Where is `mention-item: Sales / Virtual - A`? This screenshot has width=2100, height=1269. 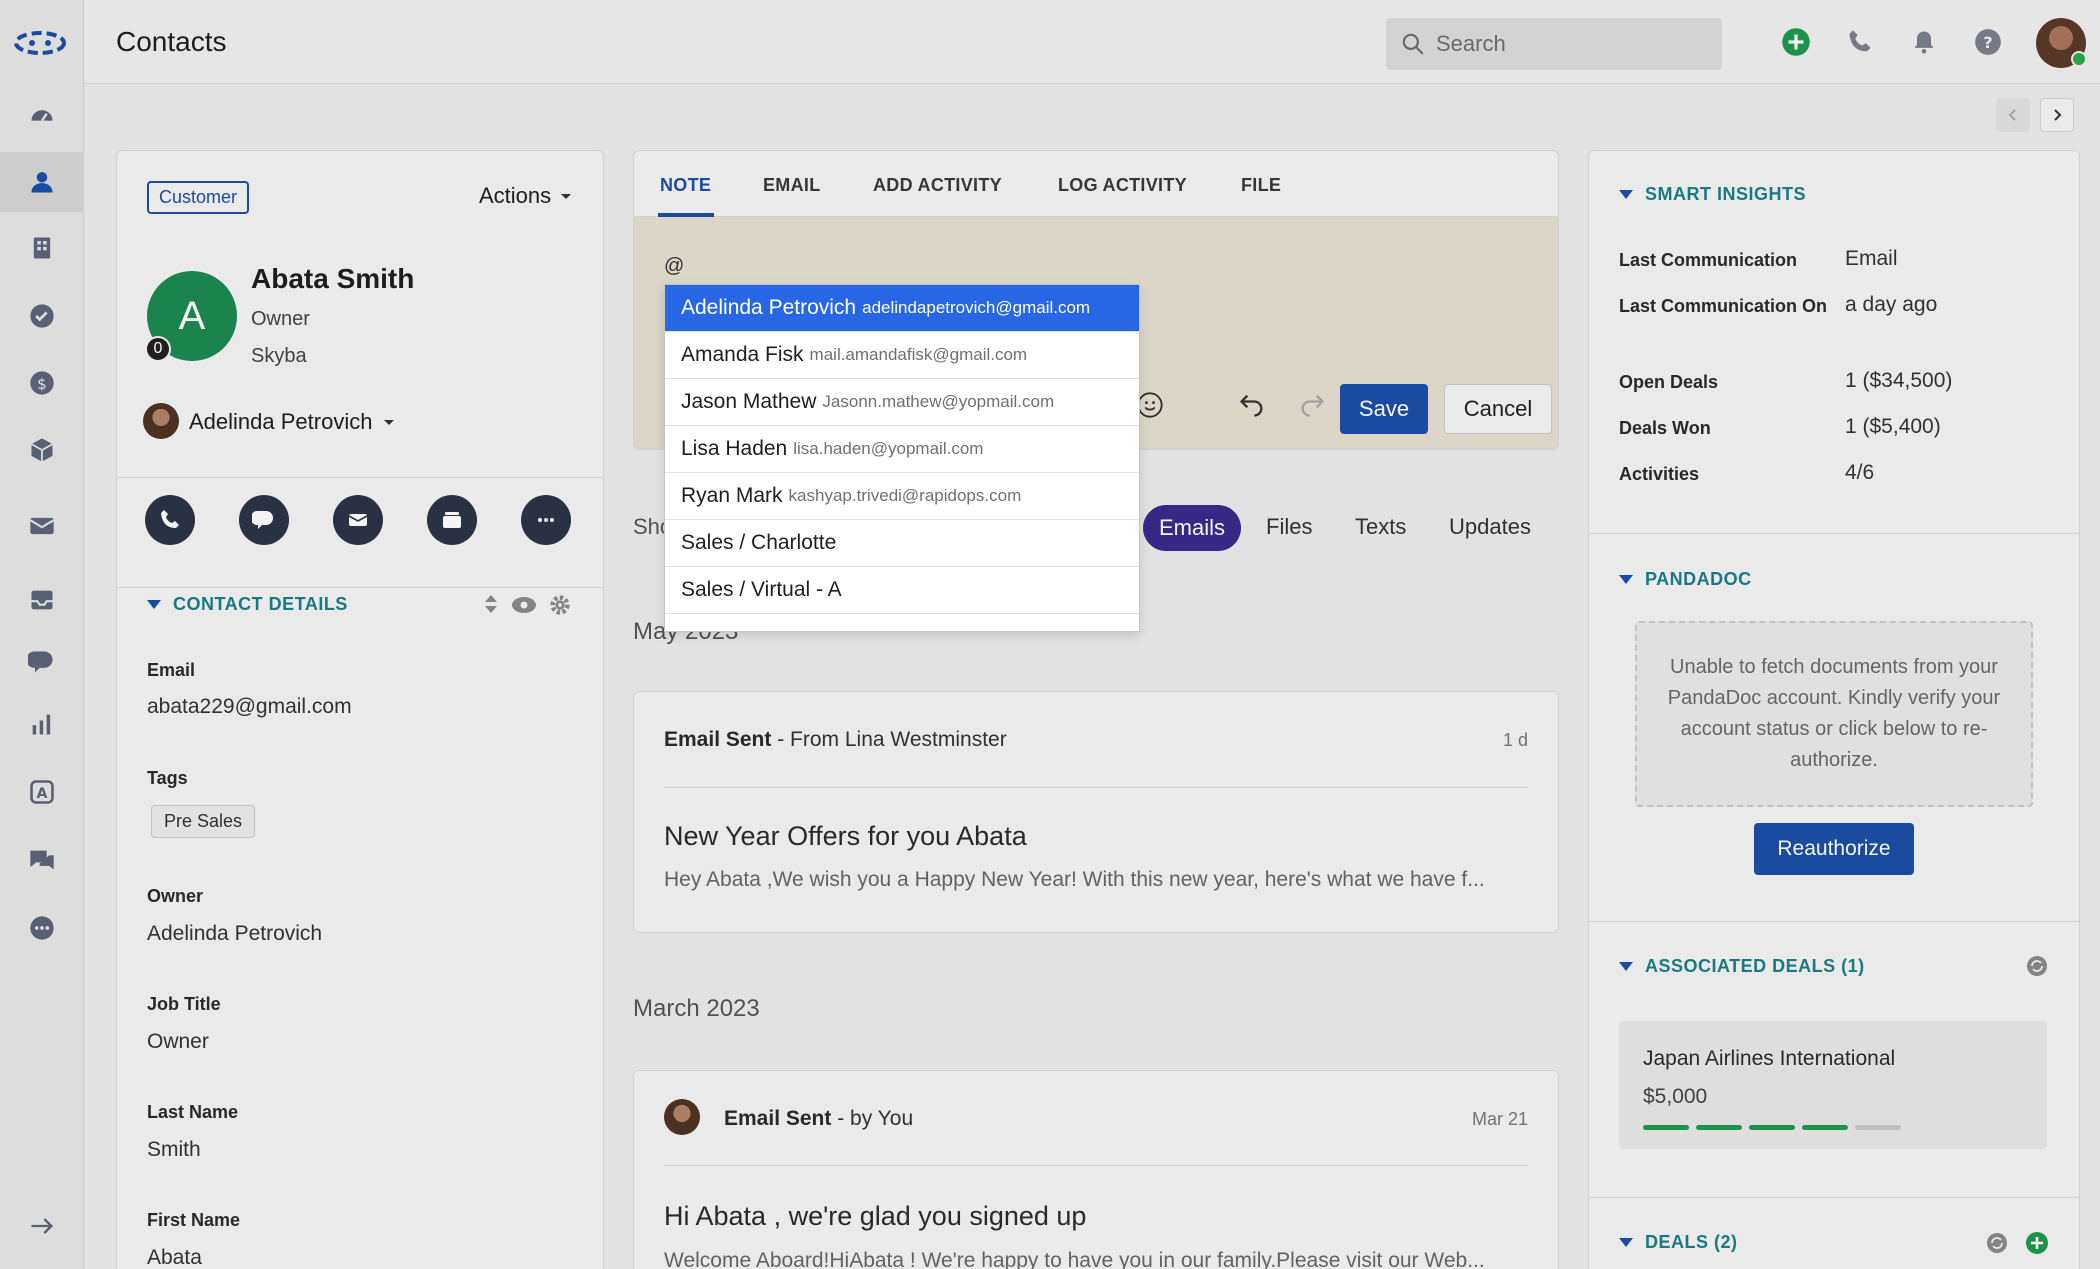 mention-item: Sales / Virtual - A is located at coordinates (902, 590).